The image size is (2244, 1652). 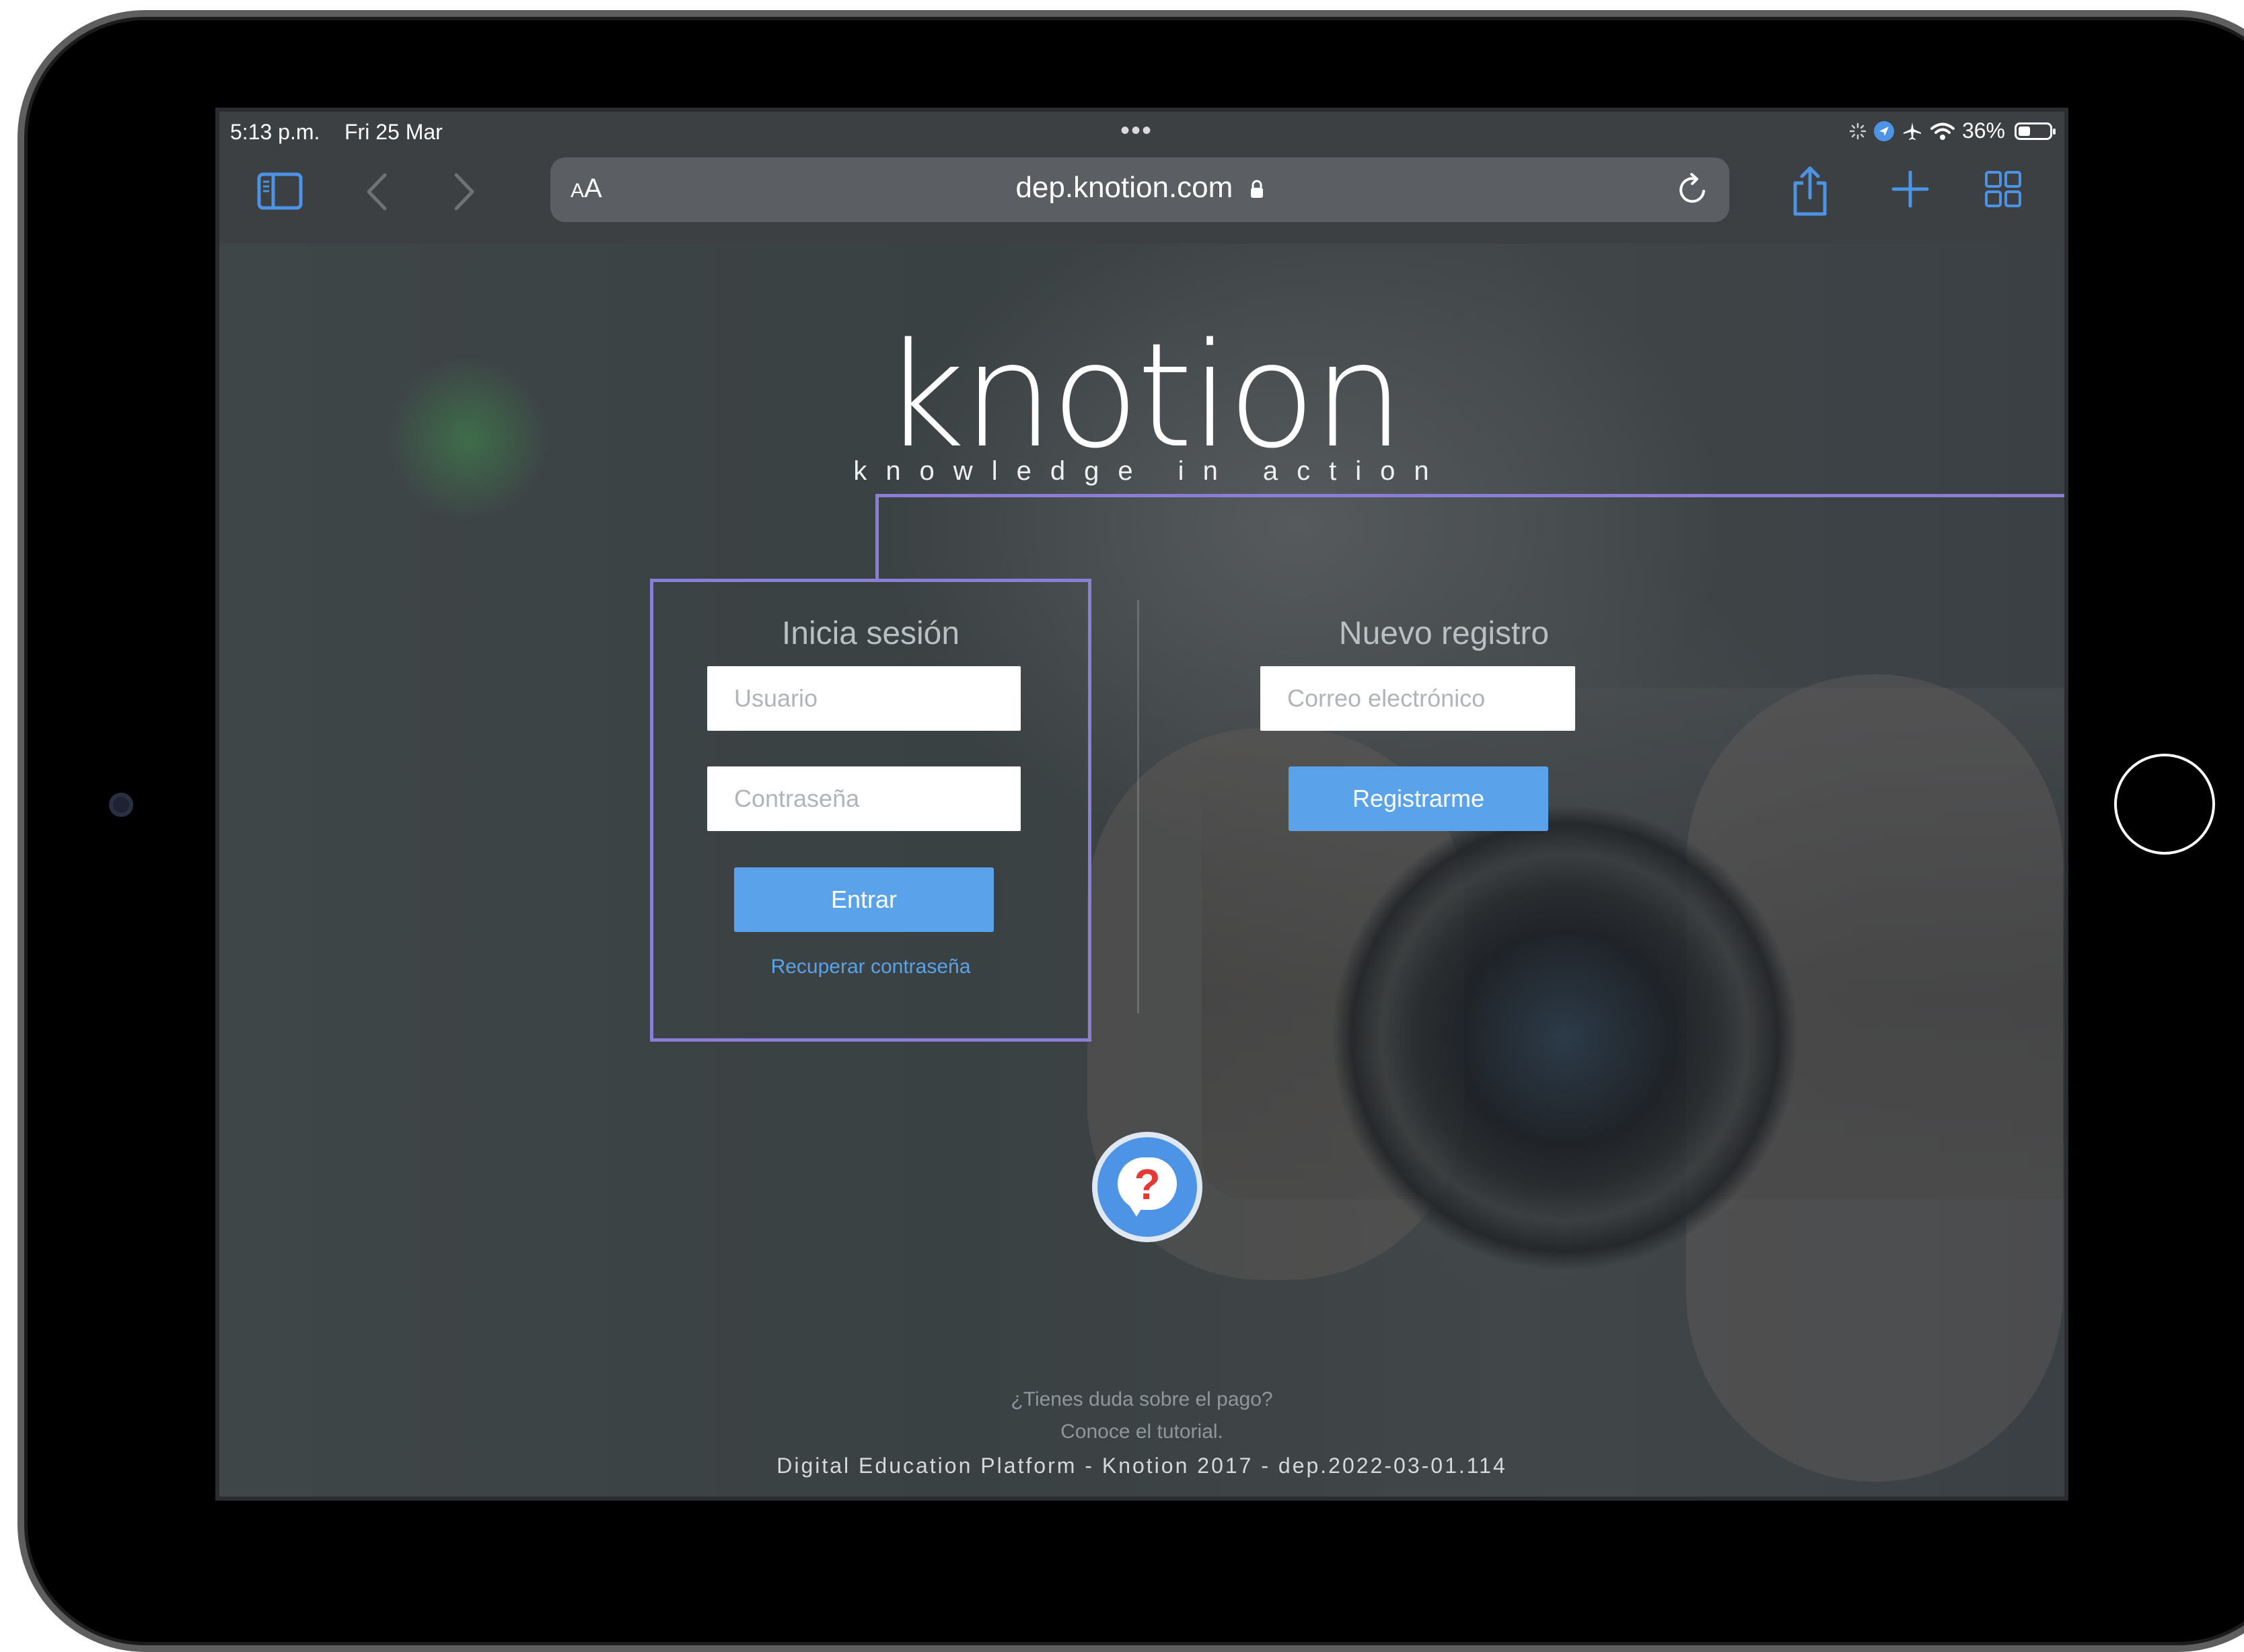 What do you see at coordinates (1417, 698) in the screenshot?
I see `email-input` at bounding box center [1417, 698].